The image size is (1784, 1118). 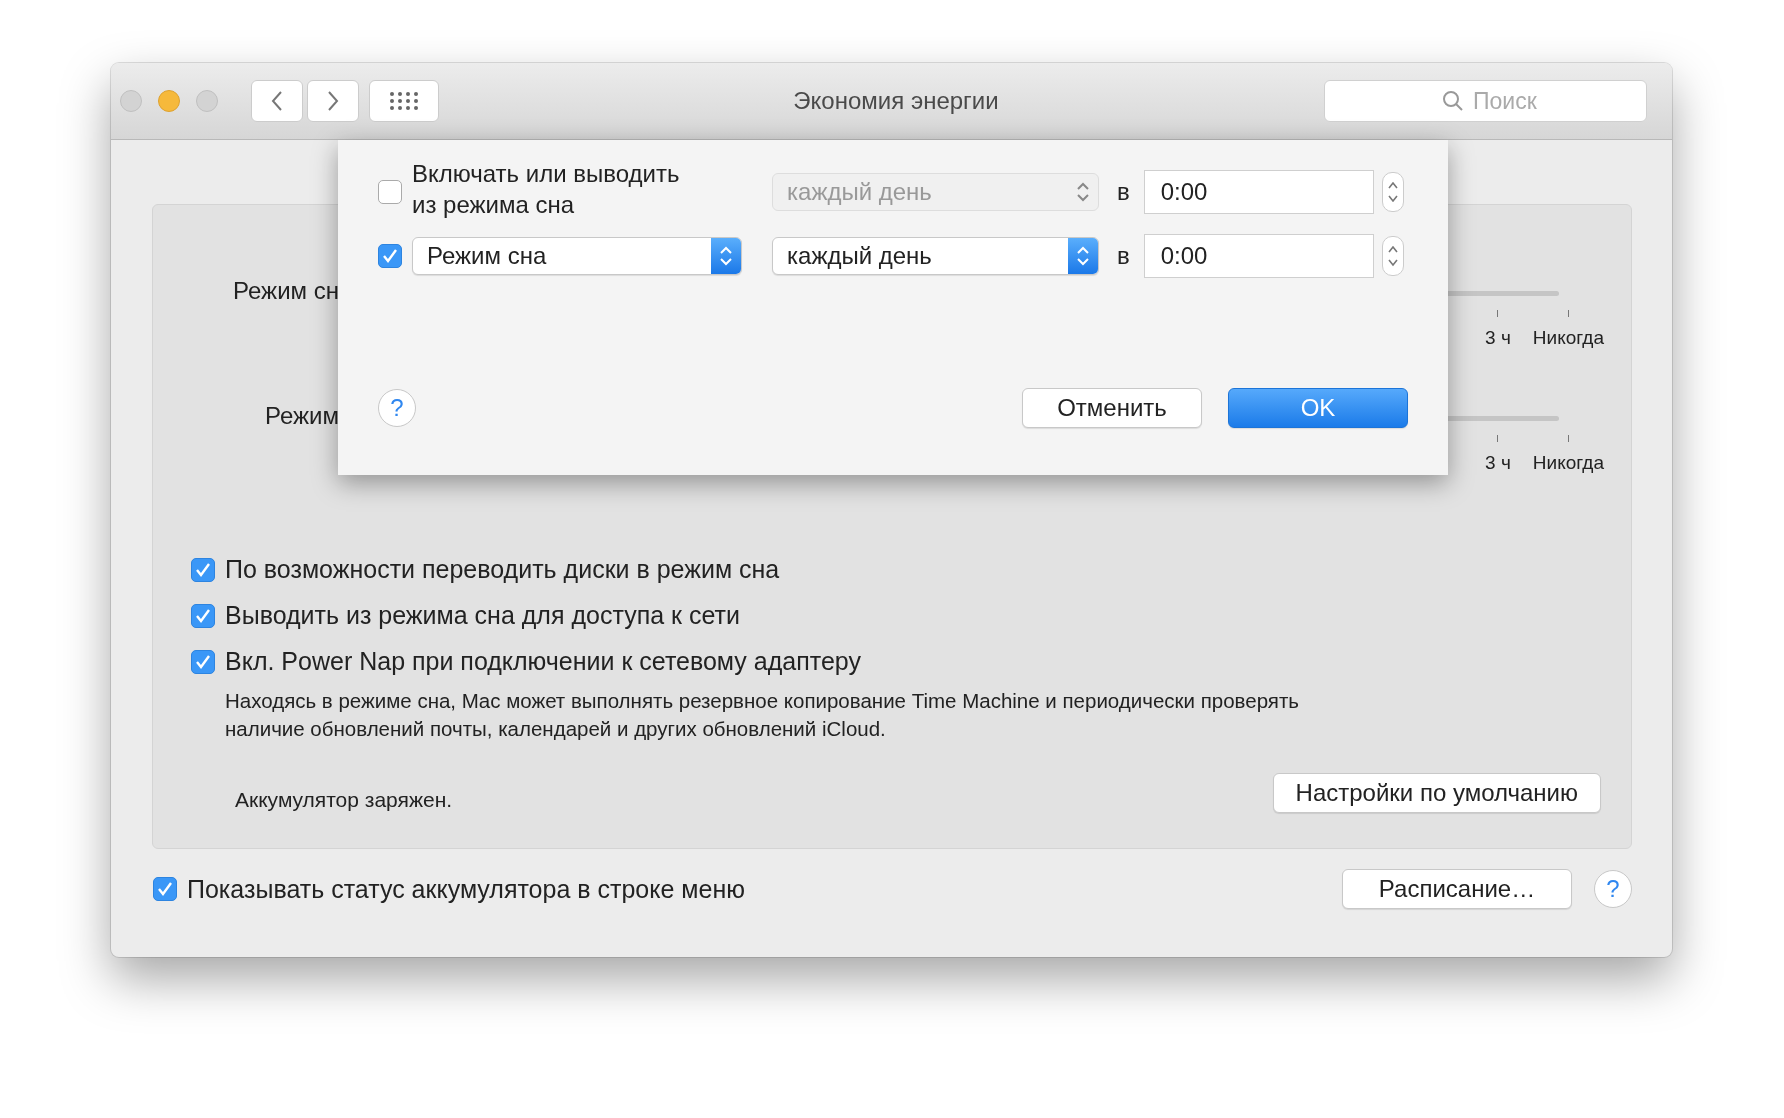 I want to click on day-popup: каждый день, so click(x=935, y=256).